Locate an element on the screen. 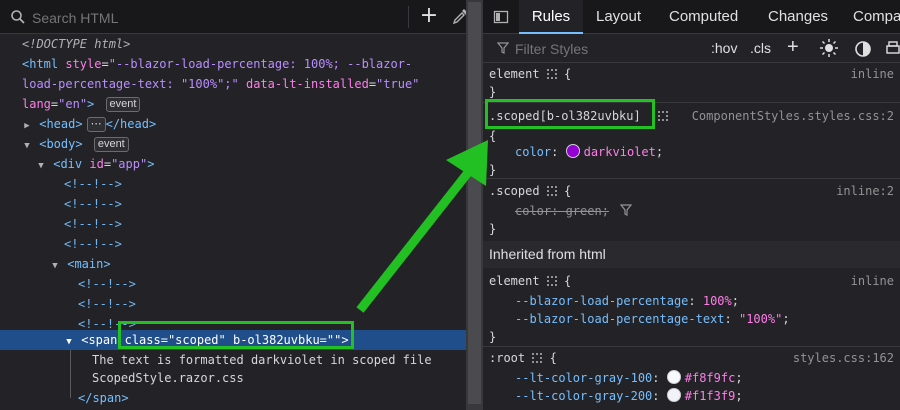  rule-scoped-open: { is located at coordinates (493, 136).